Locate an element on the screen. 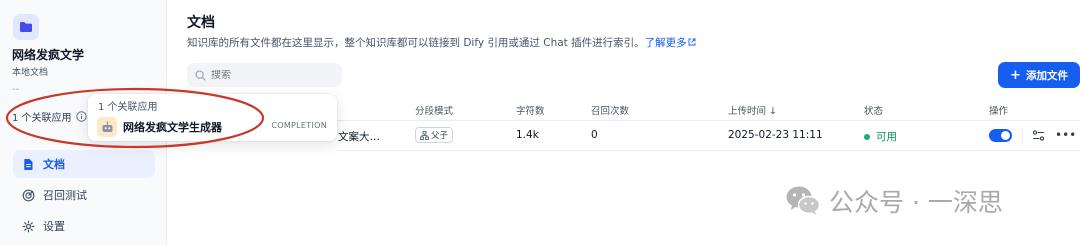 The image size is (1080, 245). knowledge-base-description: -- is located at coordinates (16, 89).